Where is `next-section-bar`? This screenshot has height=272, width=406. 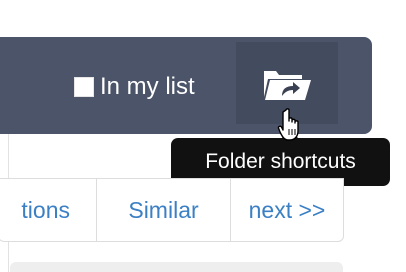 next-section-bar is located at coordinates (176, 267).